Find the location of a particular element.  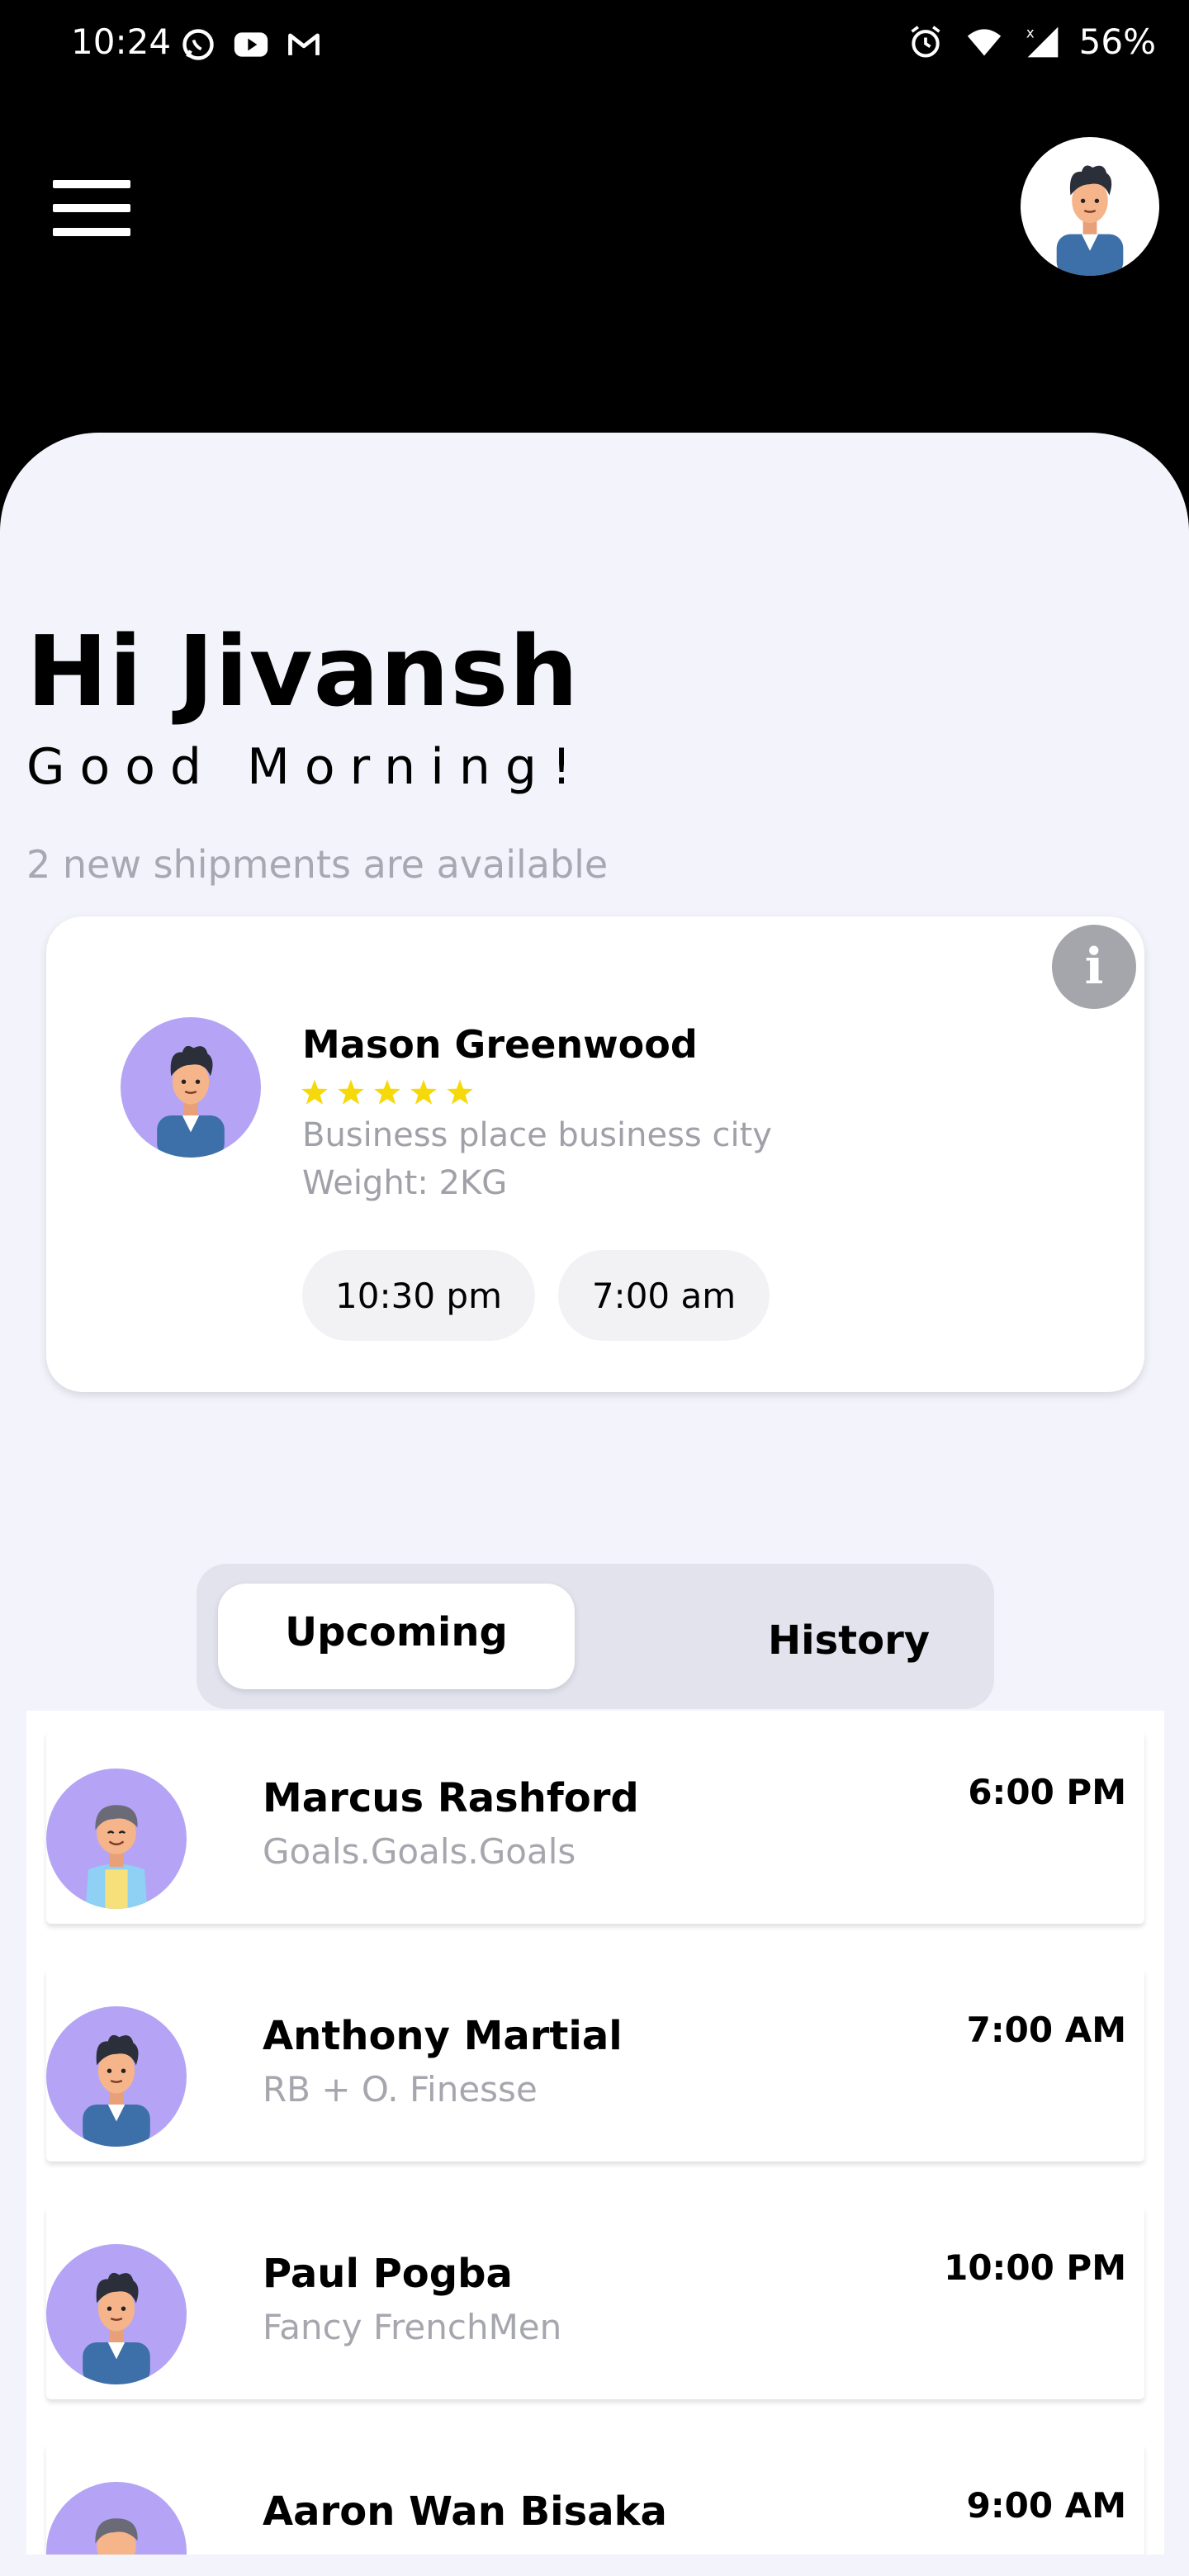

alarm-icon is located at coordinates (925, 41).